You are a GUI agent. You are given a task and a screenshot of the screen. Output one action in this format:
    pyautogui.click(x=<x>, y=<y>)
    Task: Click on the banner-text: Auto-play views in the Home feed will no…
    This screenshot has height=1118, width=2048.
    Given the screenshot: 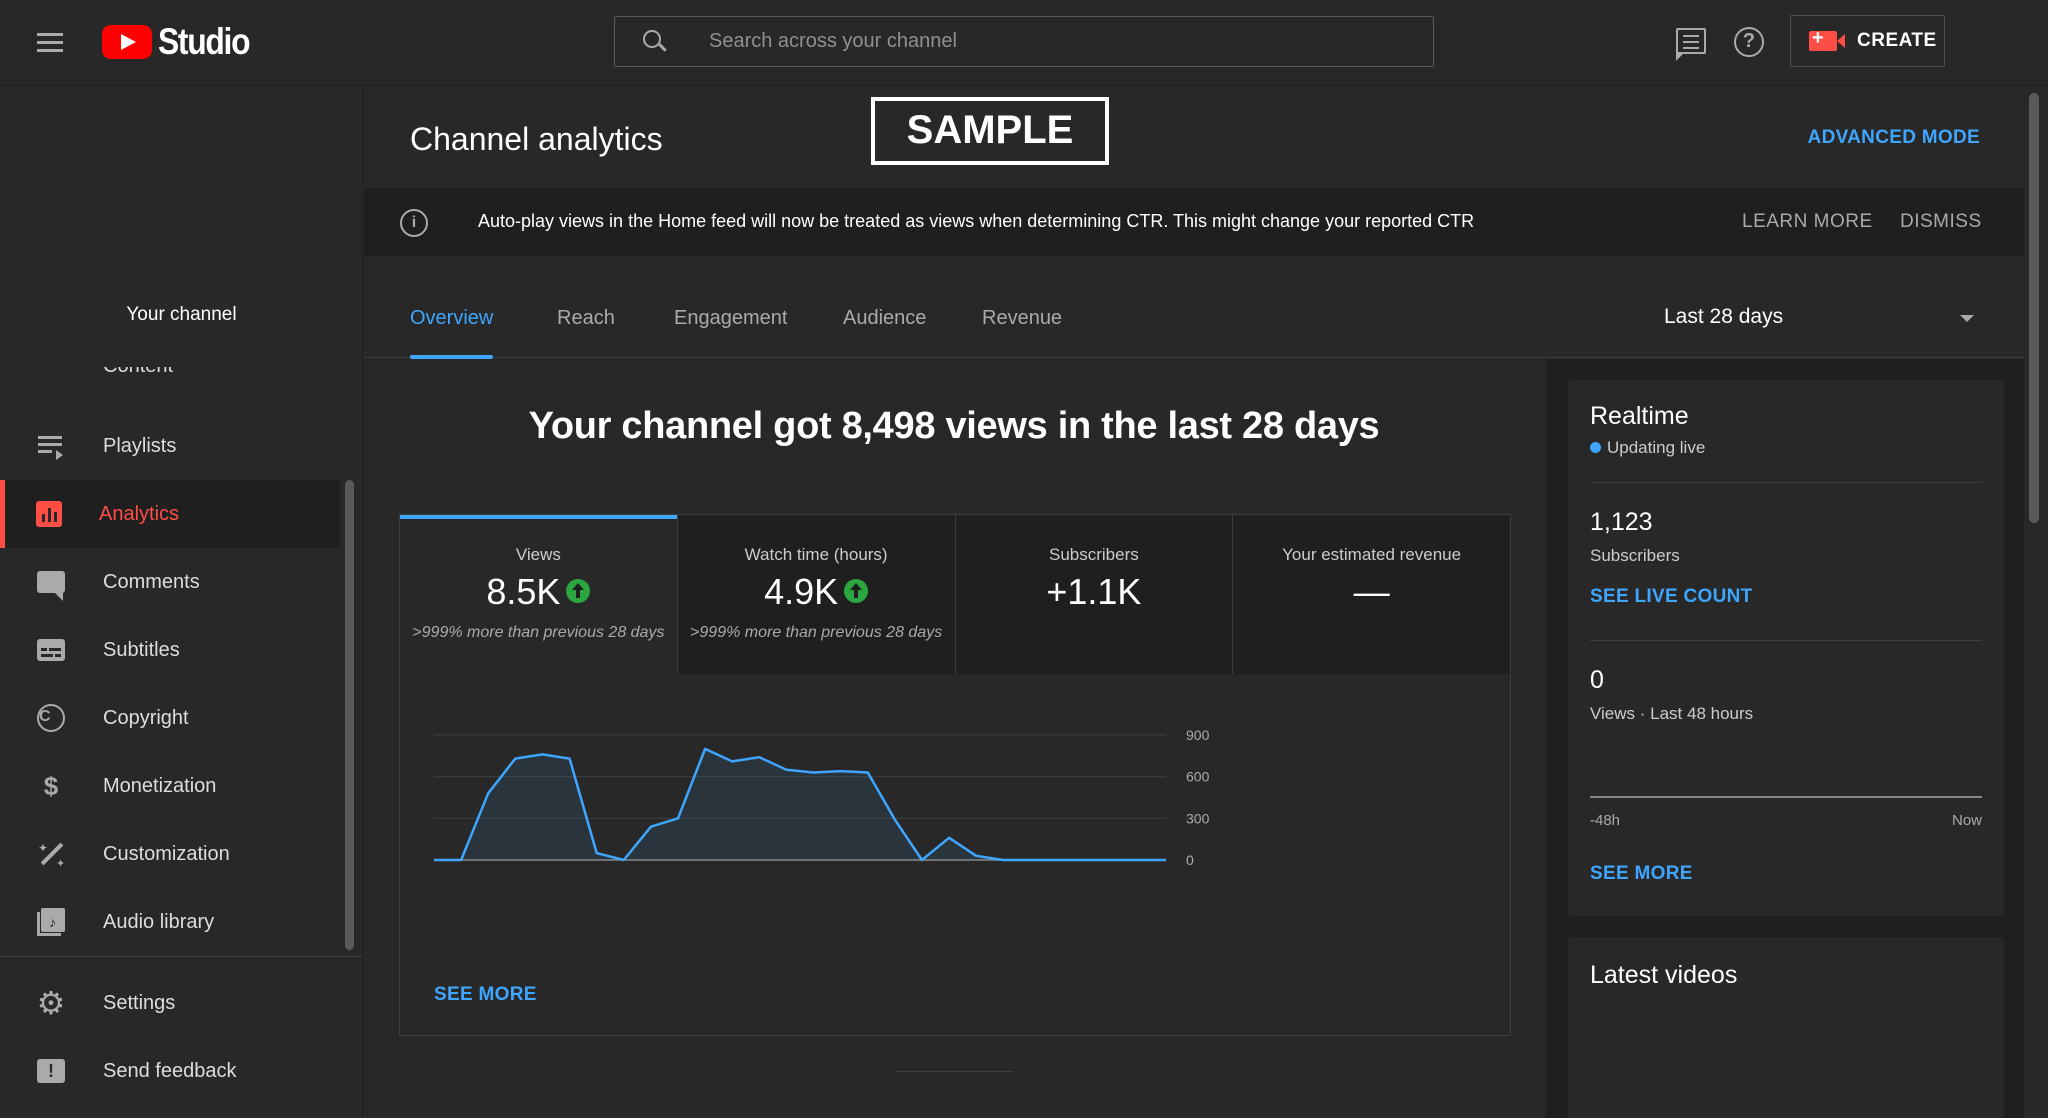 What is the action you would take?
    pyautogui.click(x=976, y=221)
    